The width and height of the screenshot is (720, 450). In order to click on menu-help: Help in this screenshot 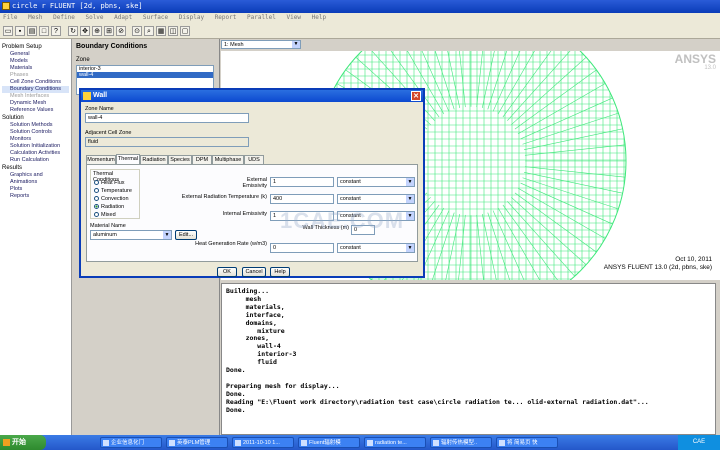, I will do `click(319, 17)`.